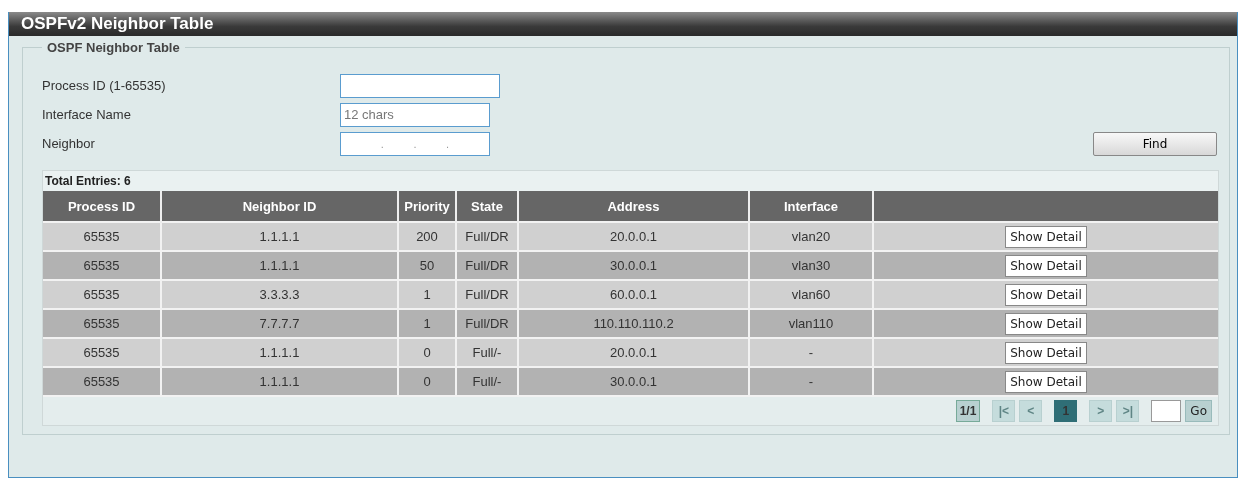 This screenshot has width=1244, height=479. Describe the element at coordinates (633, 206) in the screenshot. I see `column-header: Address` at that location.